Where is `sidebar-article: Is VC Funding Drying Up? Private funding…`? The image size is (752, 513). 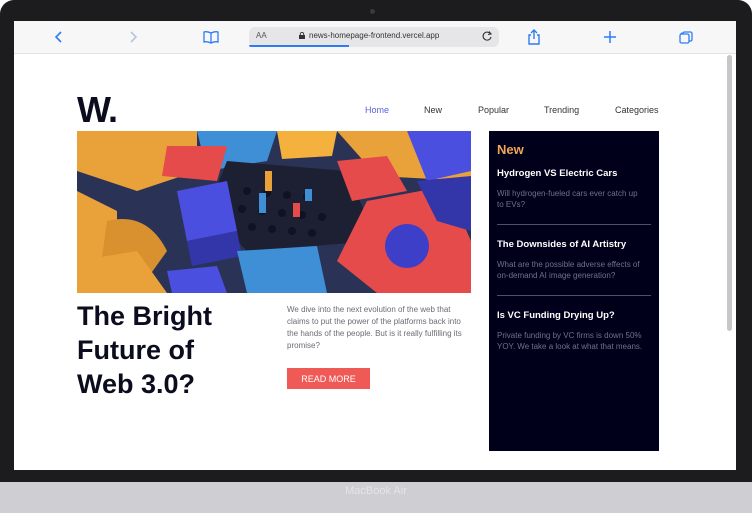 sidebar-article: Is VC Funding Drying Up? Private funding… is located at coordinates (578, 331).